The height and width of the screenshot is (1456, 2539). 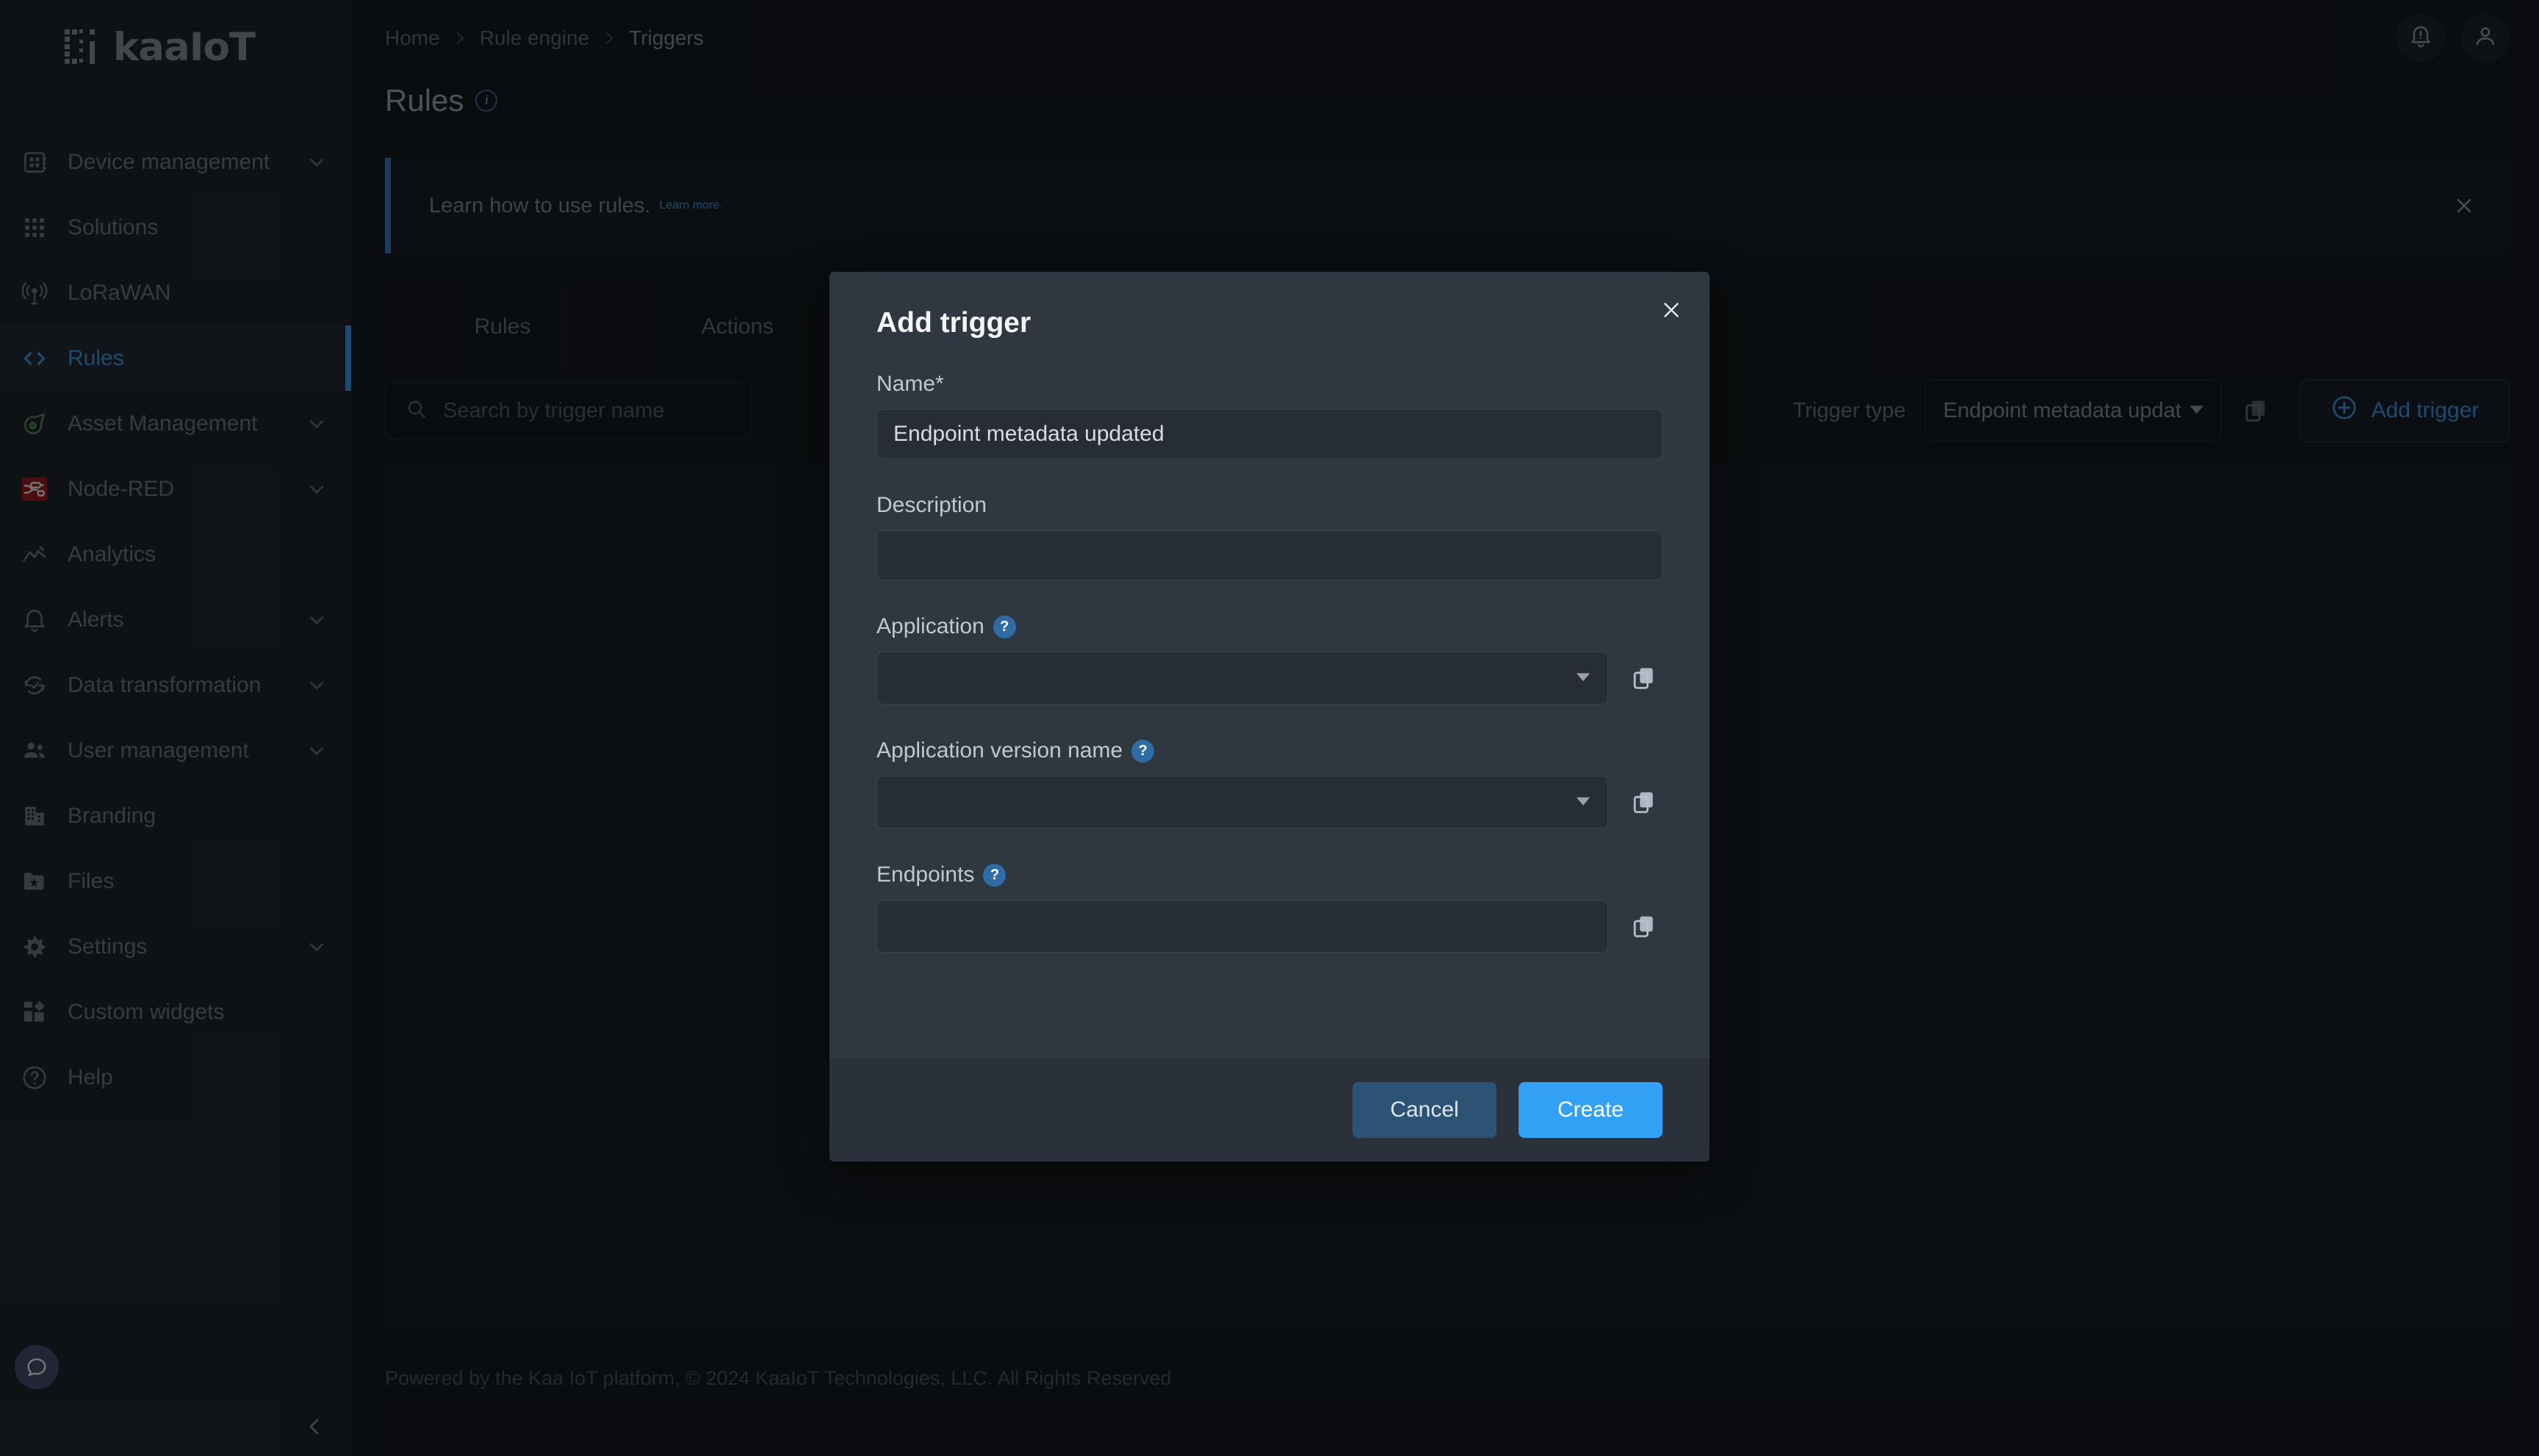 I want to click on modal-title: Add trigger, so click(x=953, y=323).